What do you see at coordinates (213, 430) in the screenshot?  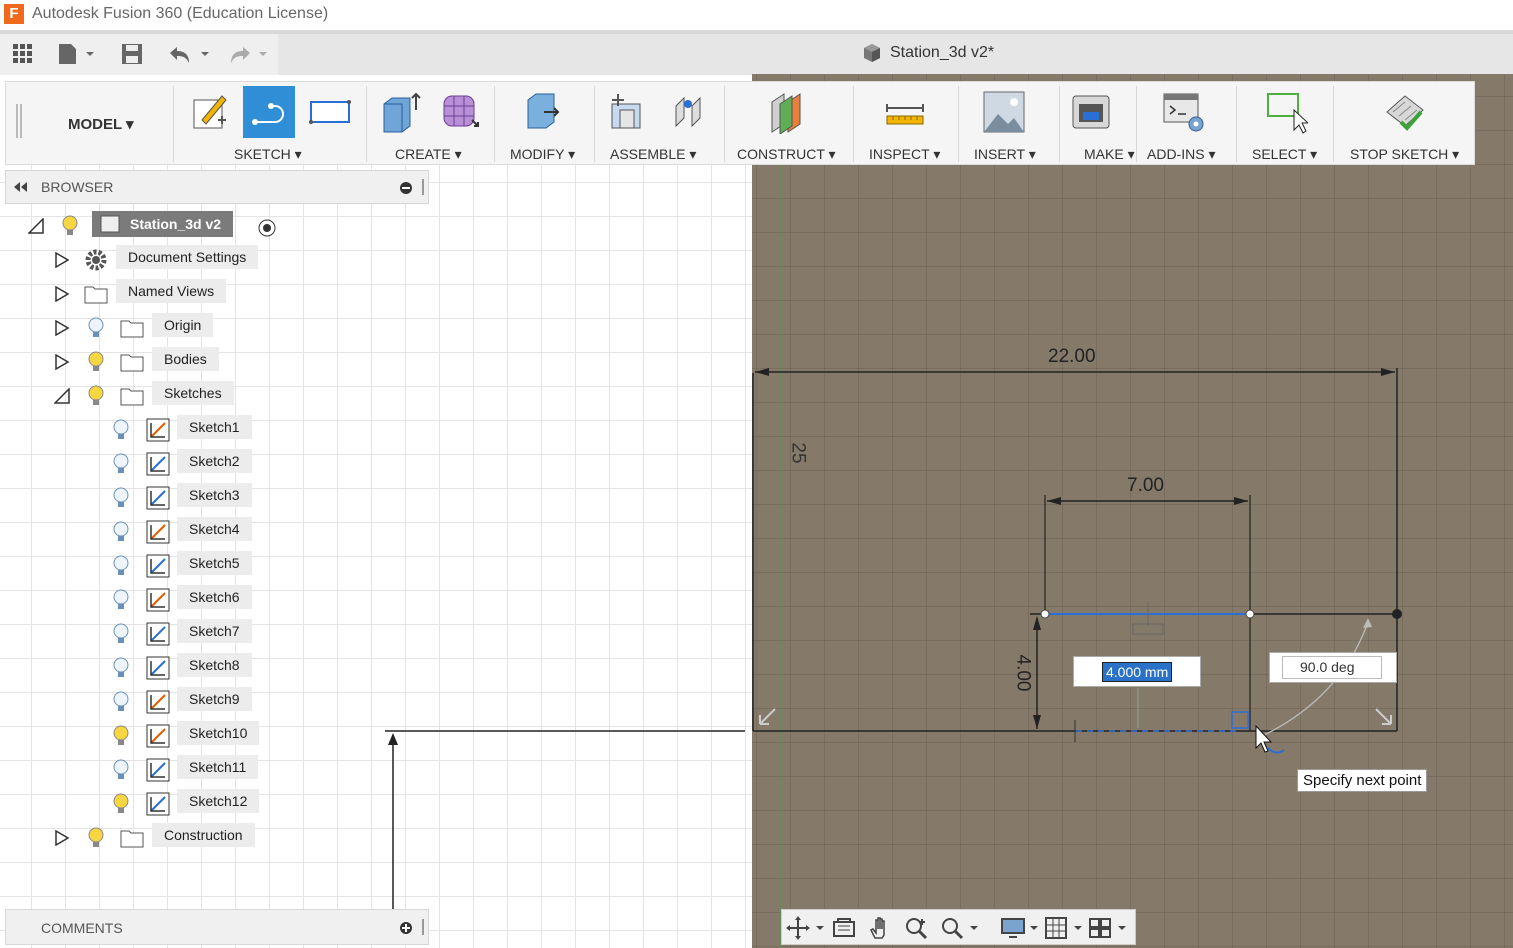 I see `tree-item-sketch: Sketch1` at bounding box center [213, 430].